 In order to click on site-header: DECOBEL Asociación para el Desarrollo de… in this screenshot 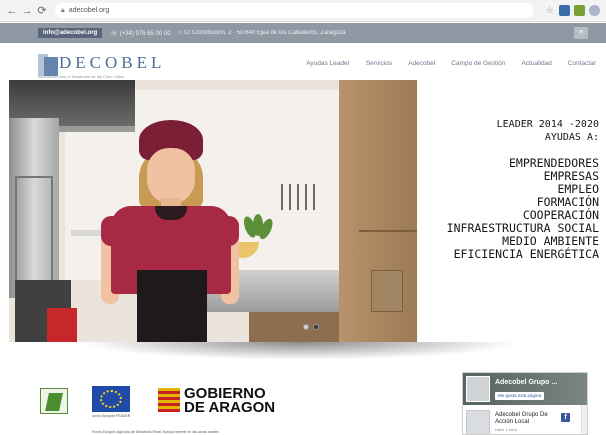, I will do `click(303, 61)`.